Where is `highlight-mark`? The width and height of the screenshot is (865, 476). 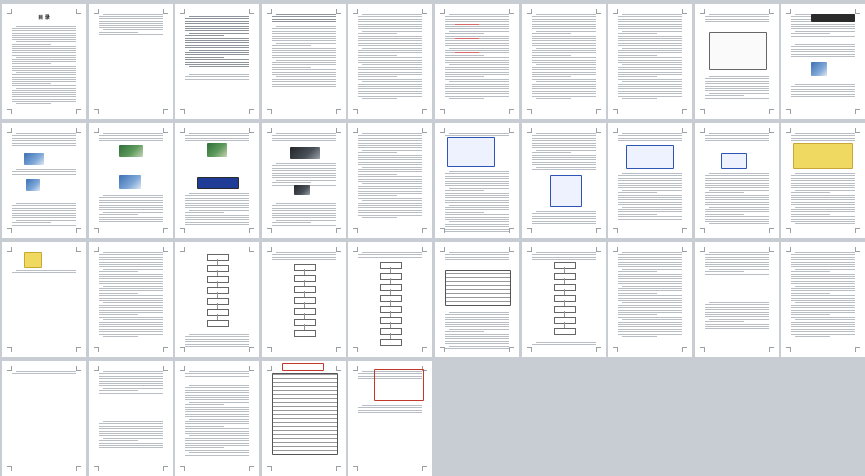
highlight-mark is located at coordinates (467, 24).